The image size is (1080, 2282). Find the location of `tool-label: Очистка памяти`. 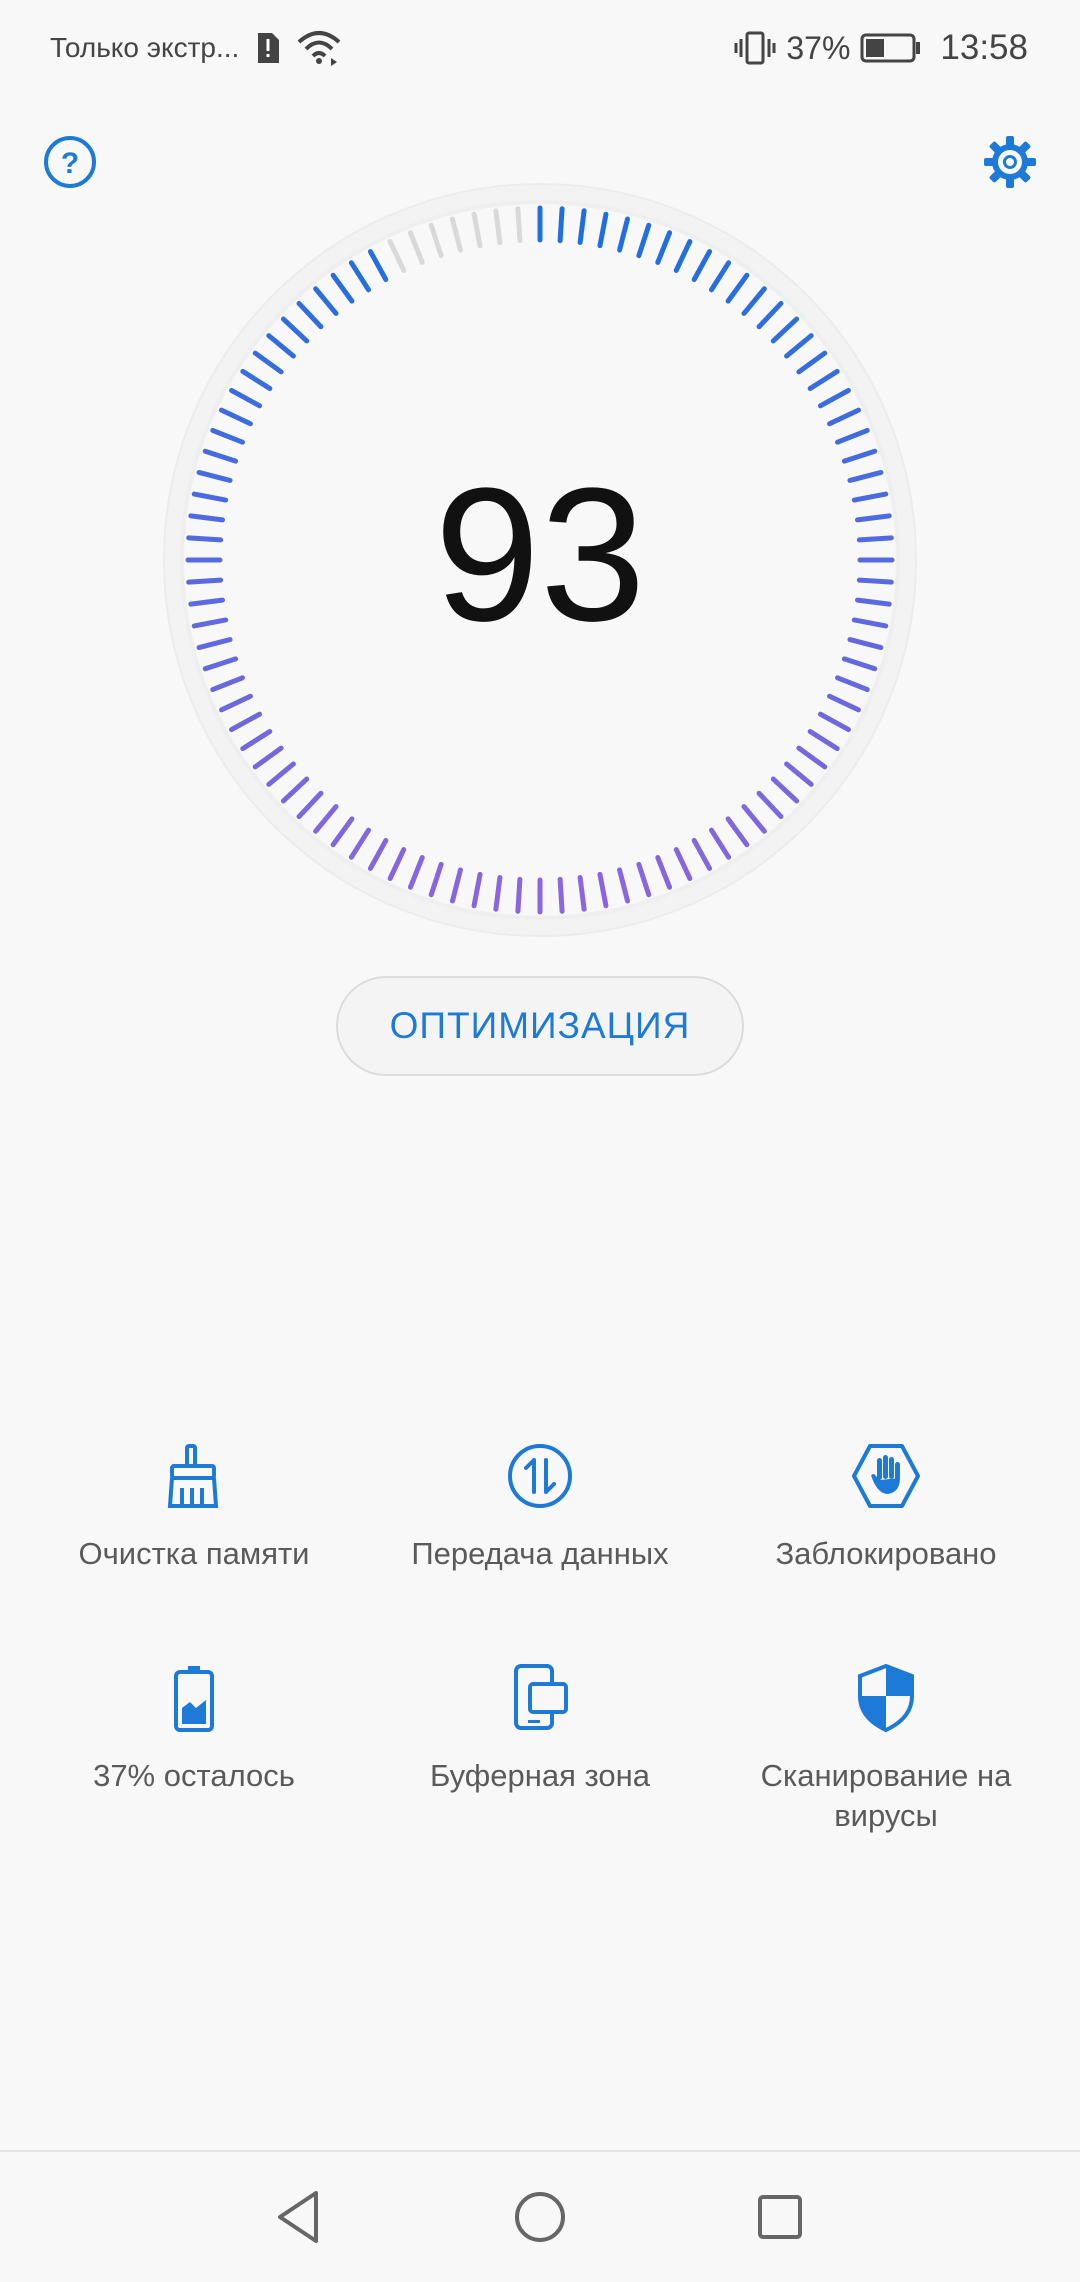

tool-label: Очистка памяти is located at coordinates (194, 1553).